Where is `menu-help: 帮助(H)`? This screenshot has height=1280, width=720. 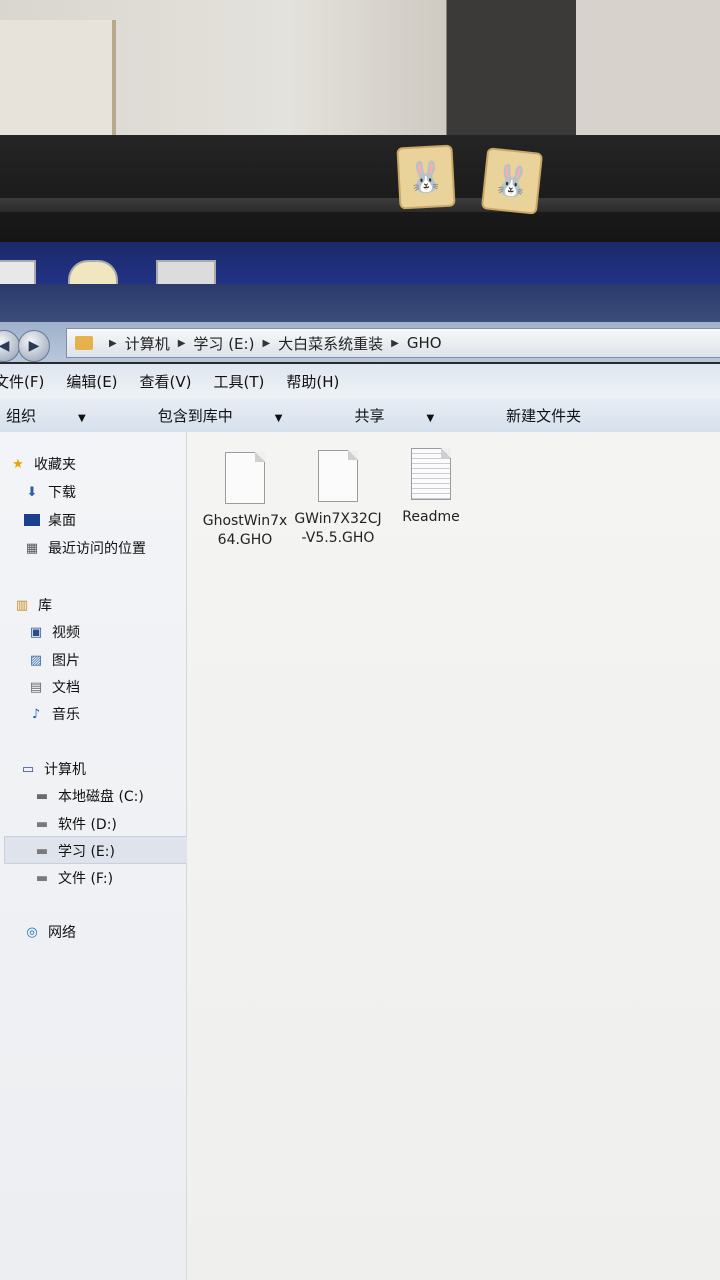 menu-help: 帮助(H) is located at coordinates (312, 381).